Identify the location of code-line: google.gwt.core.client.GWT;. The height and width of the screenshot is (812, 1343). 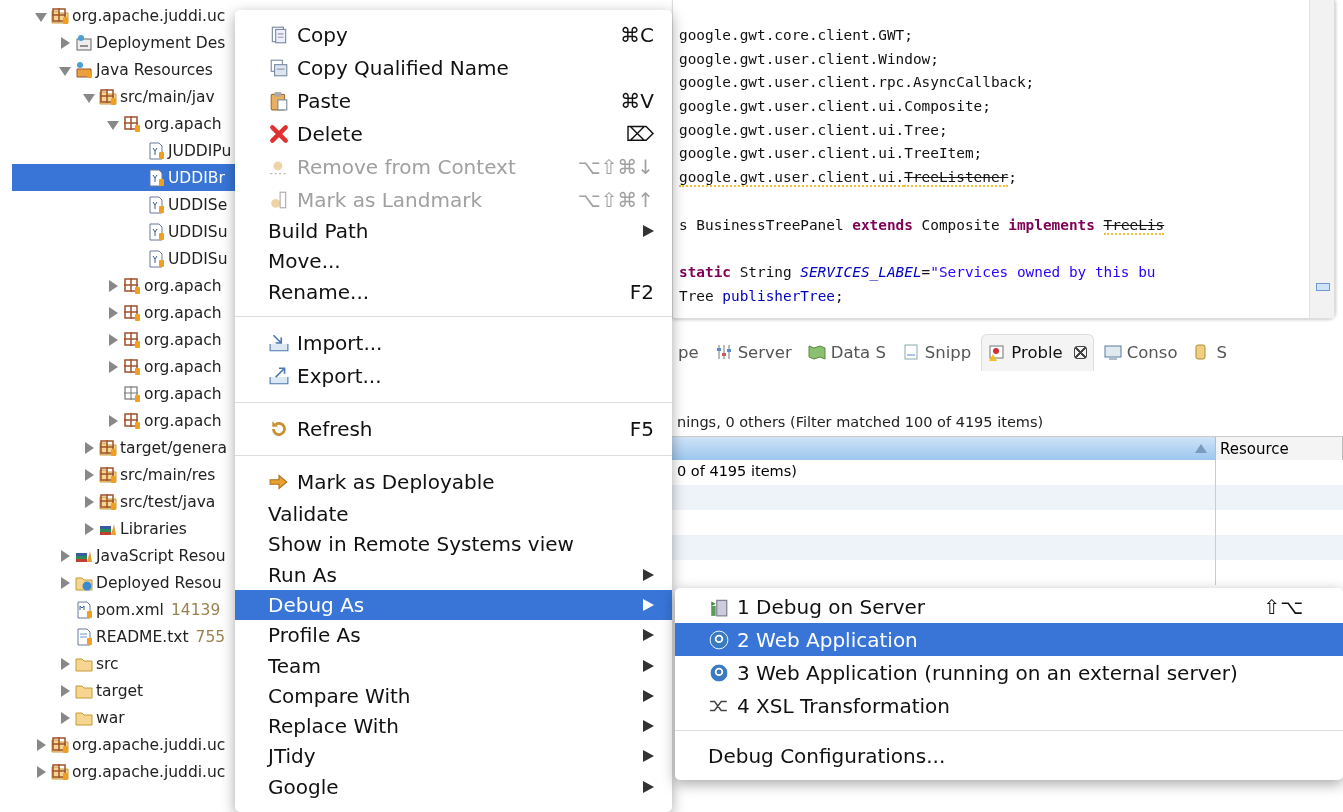
(796, 35).